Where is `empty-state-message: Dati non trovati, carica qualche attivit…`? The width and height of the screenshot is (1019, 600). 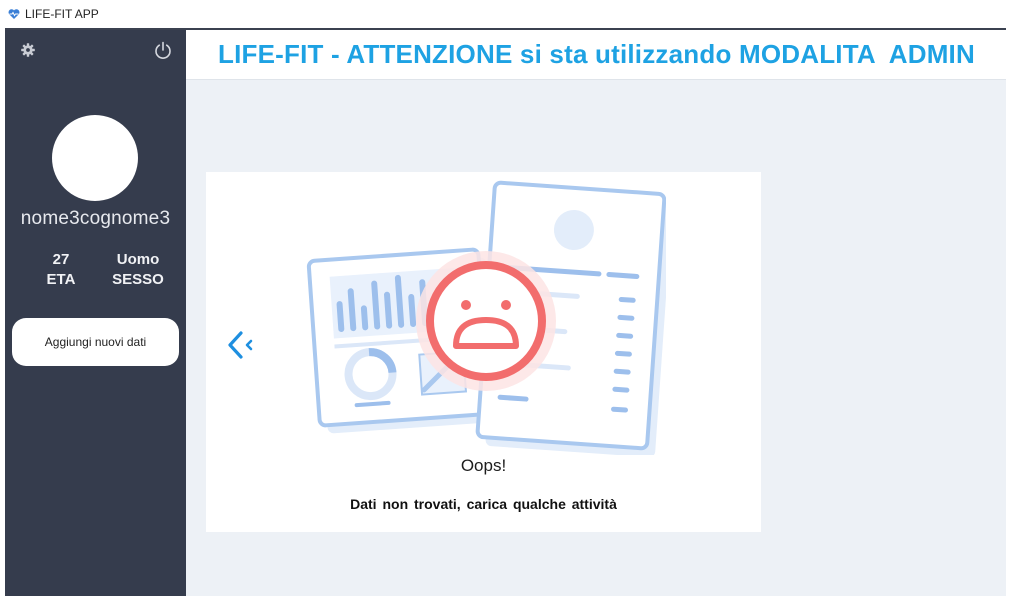 empty-state-message: Dati non trovati, carica qualche attivit… is located at coordinates (483, 504).